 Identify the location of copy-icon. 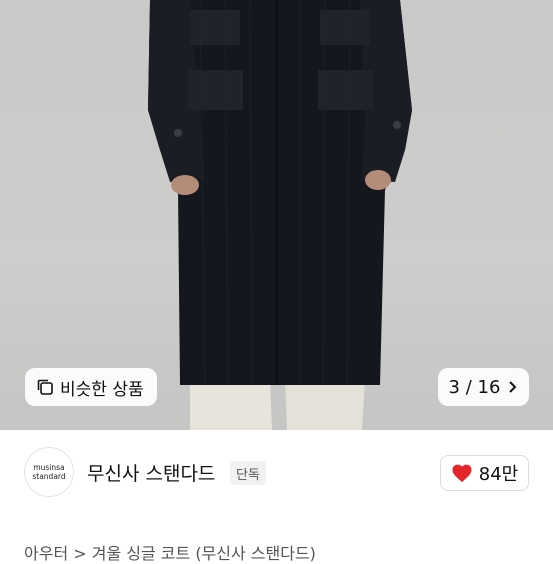
(45, 387).